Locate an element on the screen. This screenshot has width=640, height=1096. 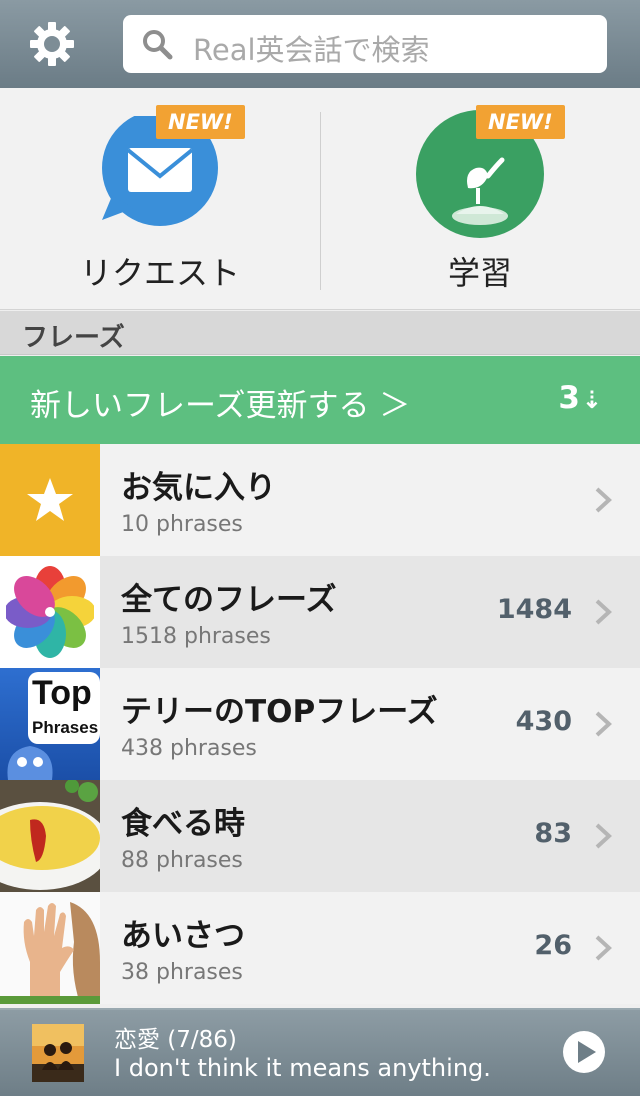
star-thumbnail is located at coordinates (50, 500).